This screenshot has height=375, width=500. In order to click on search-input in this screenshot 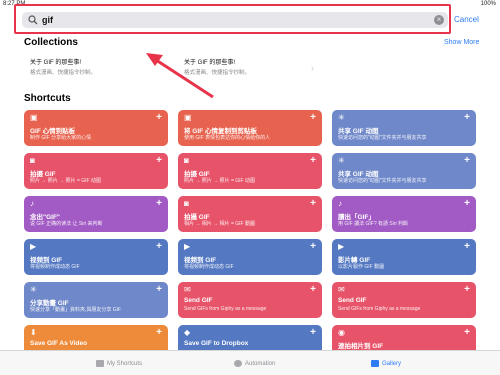, I will do `click(232, 20)`.